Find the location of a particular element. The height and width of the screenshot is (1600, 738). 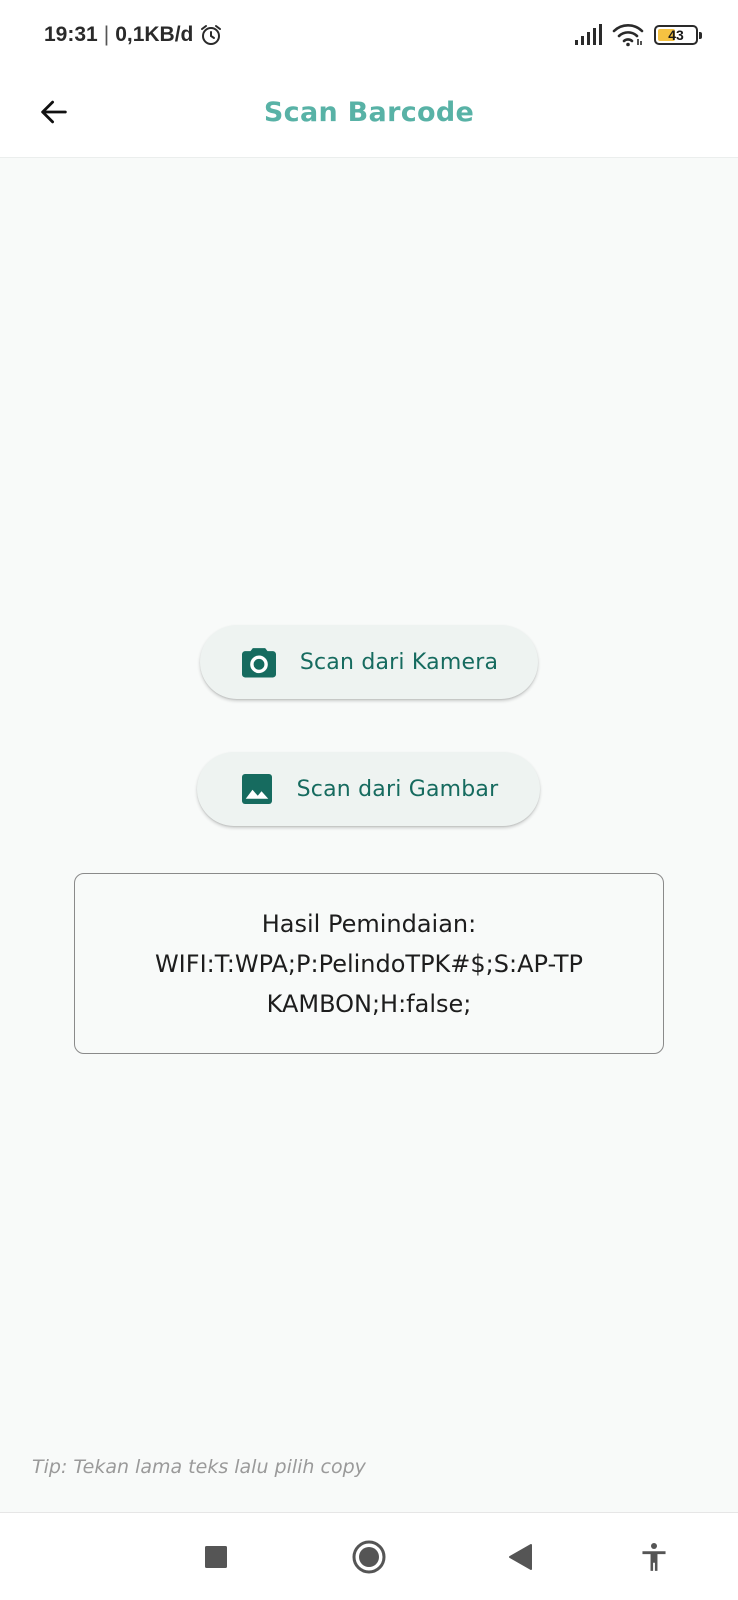

scan-image-label: Scan dari Gambar is located at coordinates (397, 789).